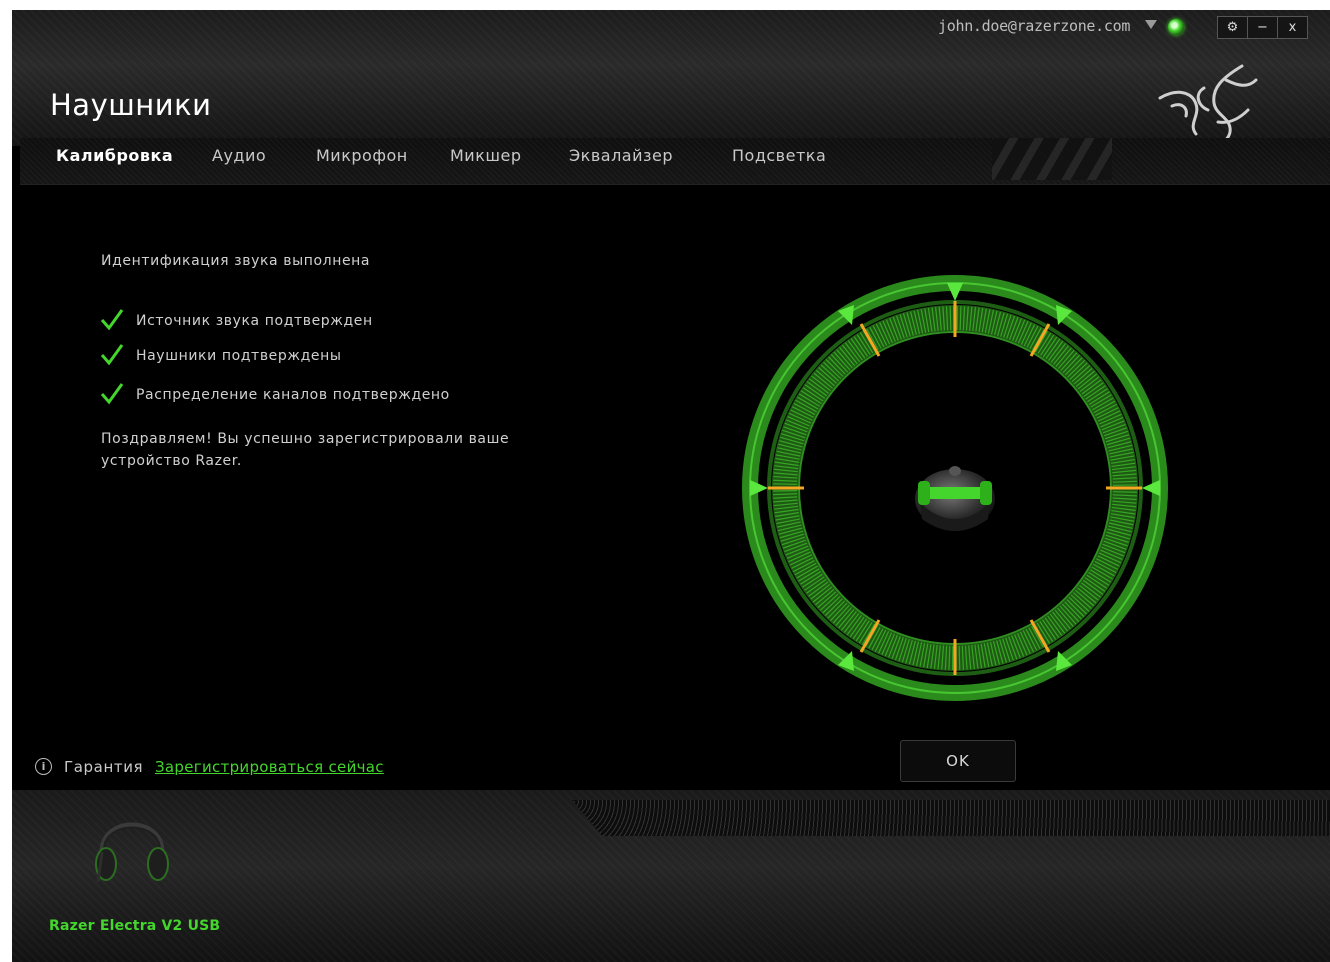 Image resolution: width=1330 pixels, height=962 pixels. I want to click on tab-audio: Аудио, so click(239, 155).